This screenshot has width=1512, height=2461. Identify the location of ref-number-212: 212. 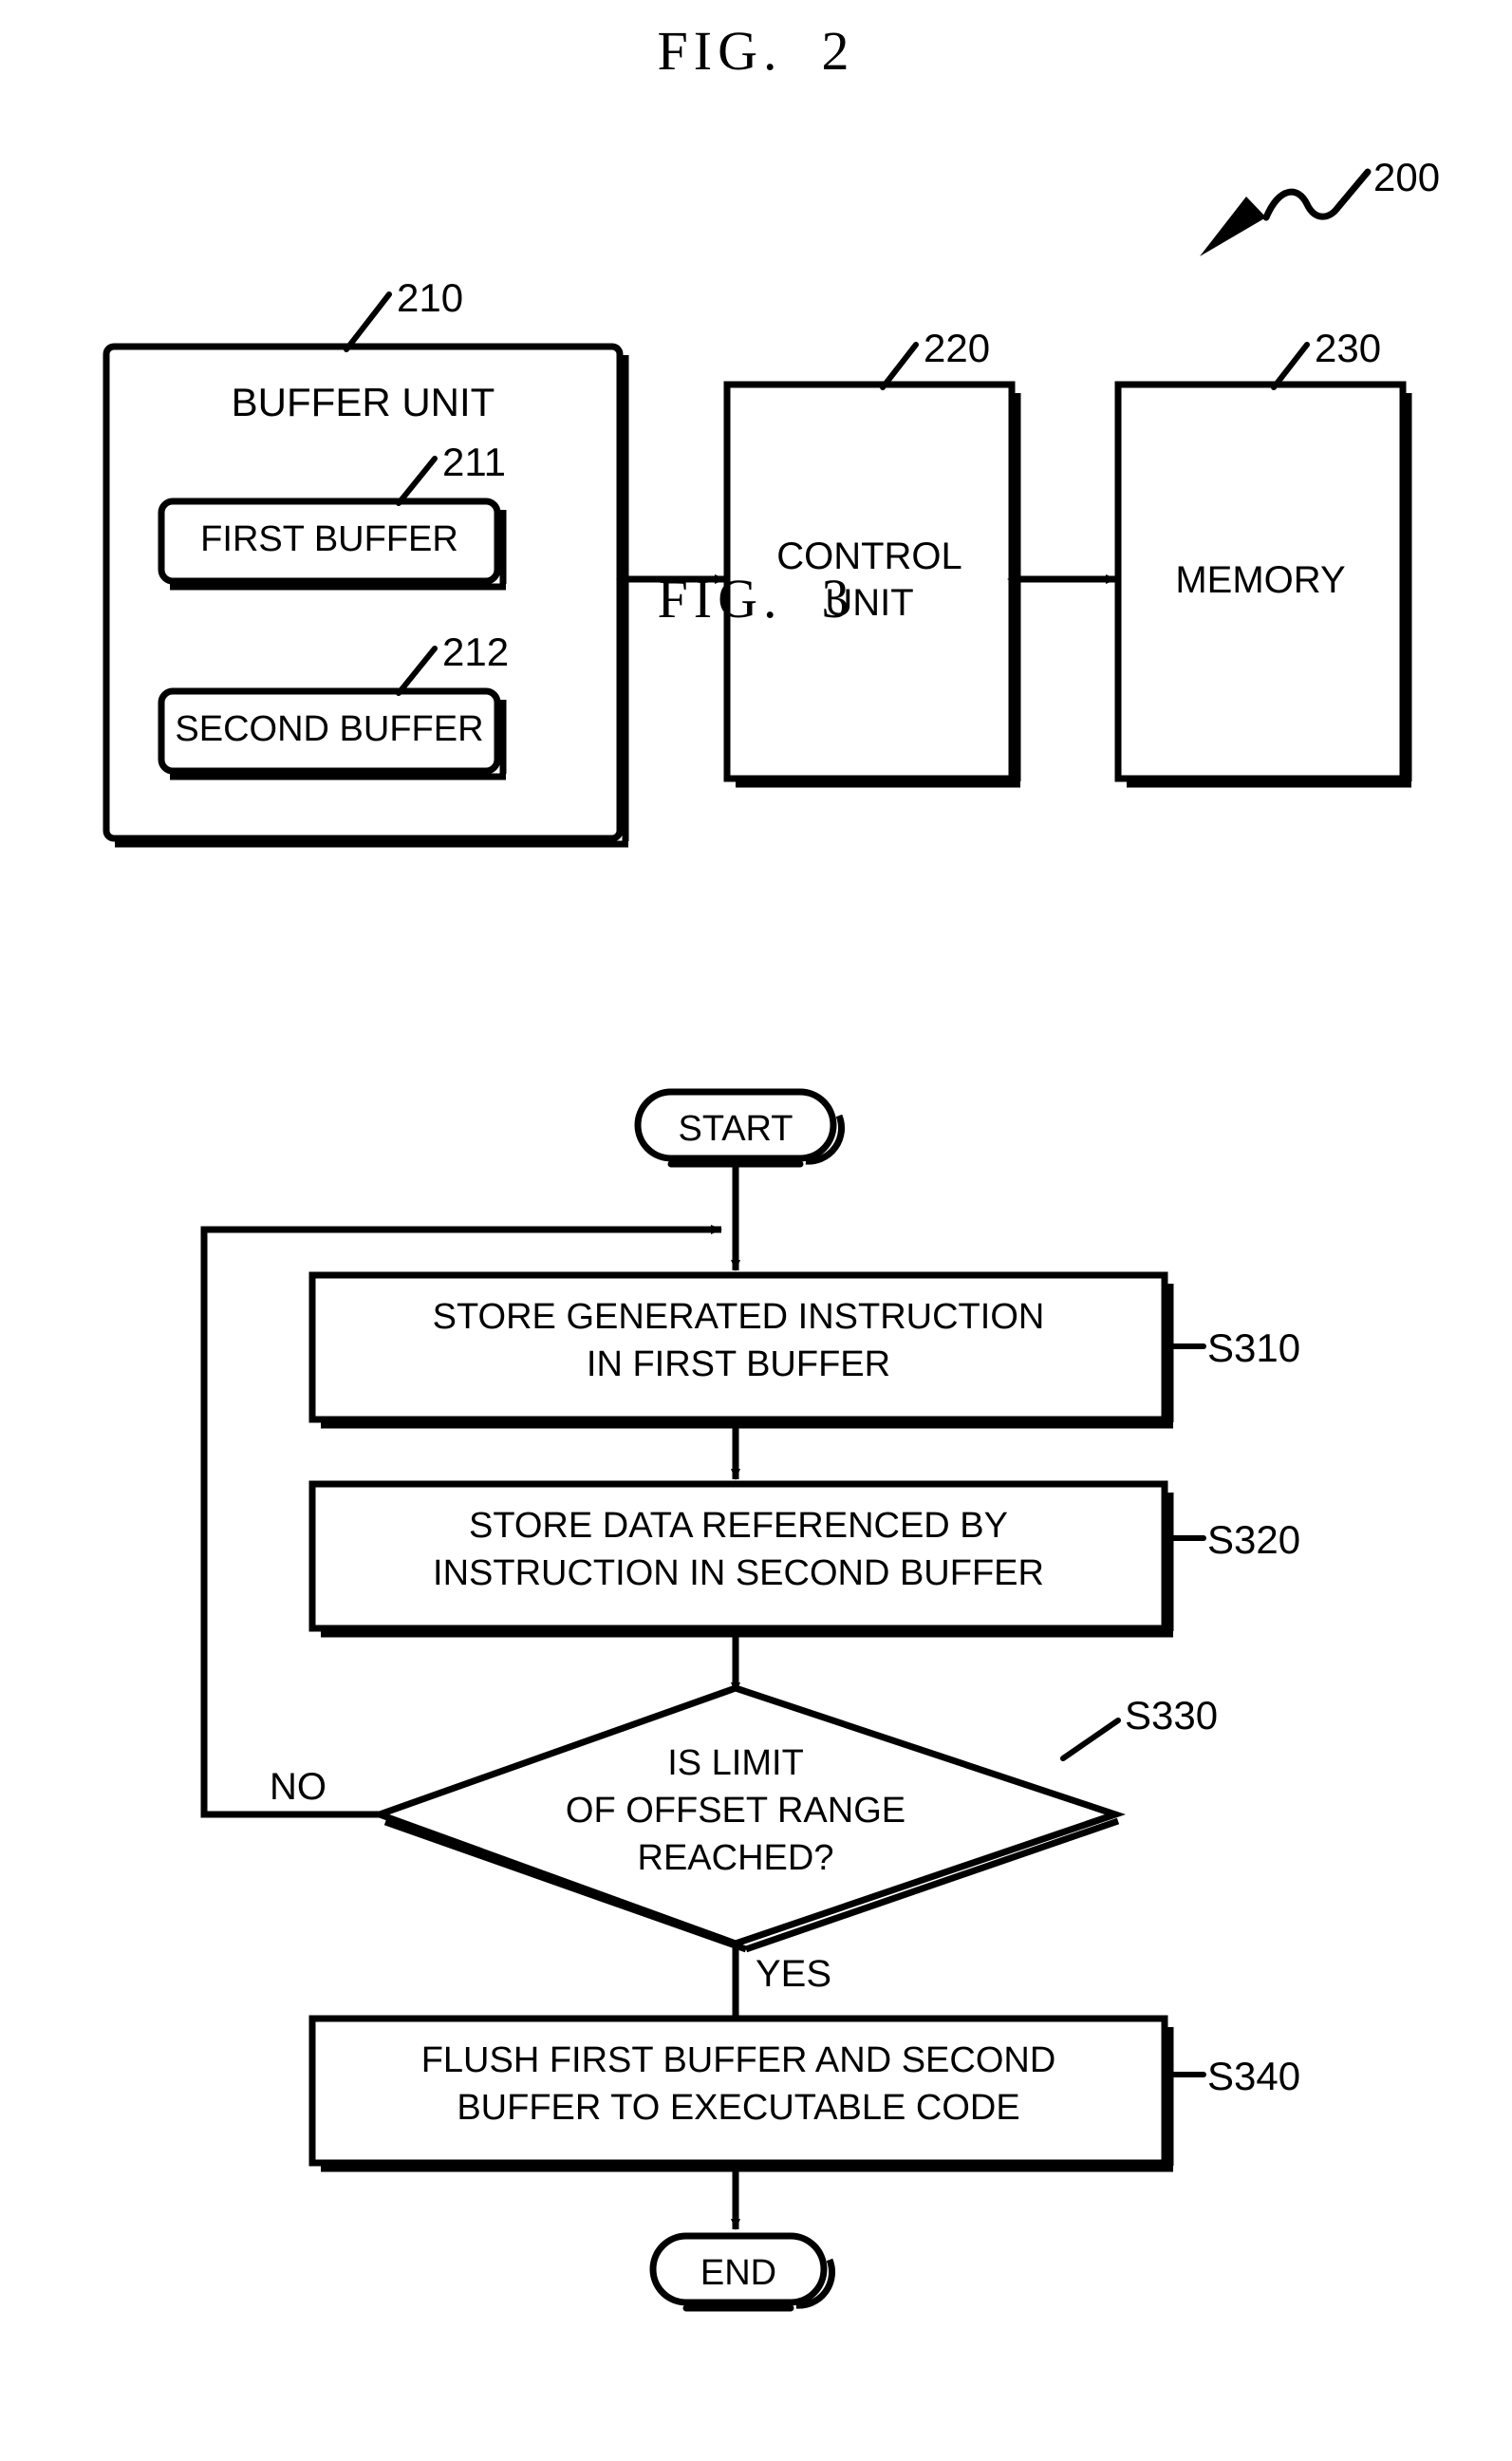
(476, 651).